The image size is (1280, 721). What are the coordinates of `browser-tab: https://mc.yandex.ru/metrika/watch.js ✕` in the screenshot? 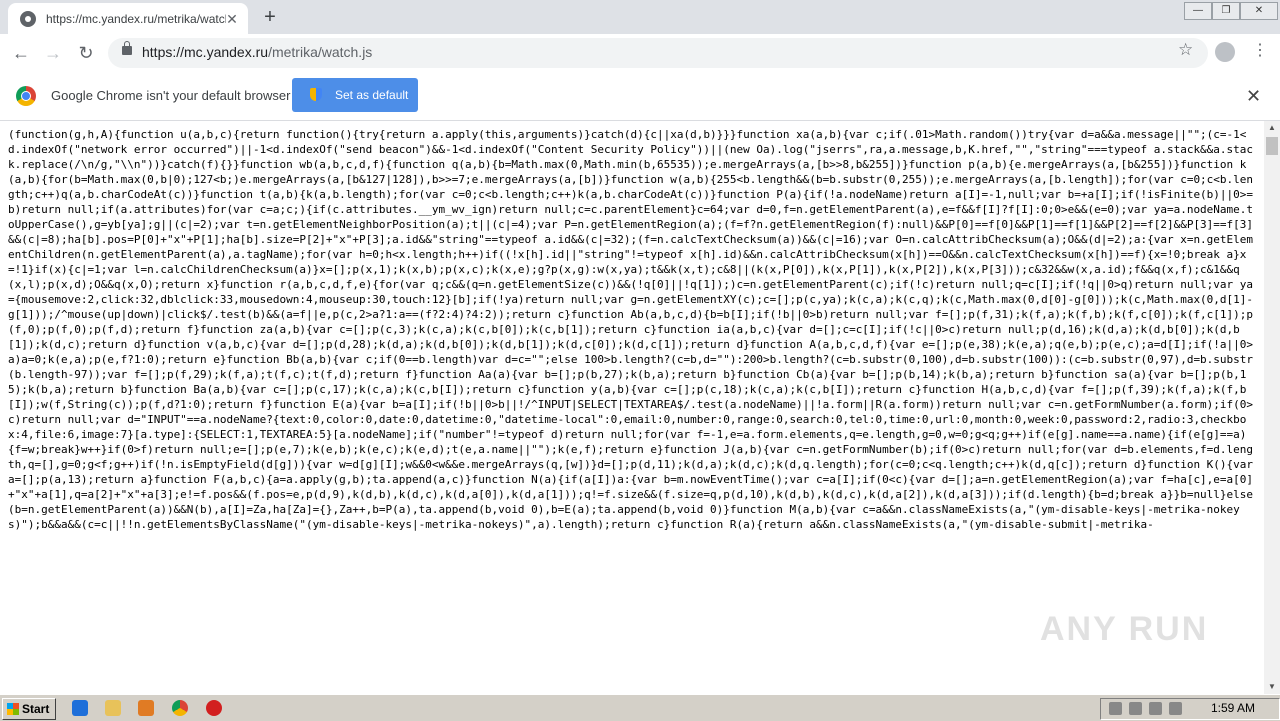 It's located at (128, 18).